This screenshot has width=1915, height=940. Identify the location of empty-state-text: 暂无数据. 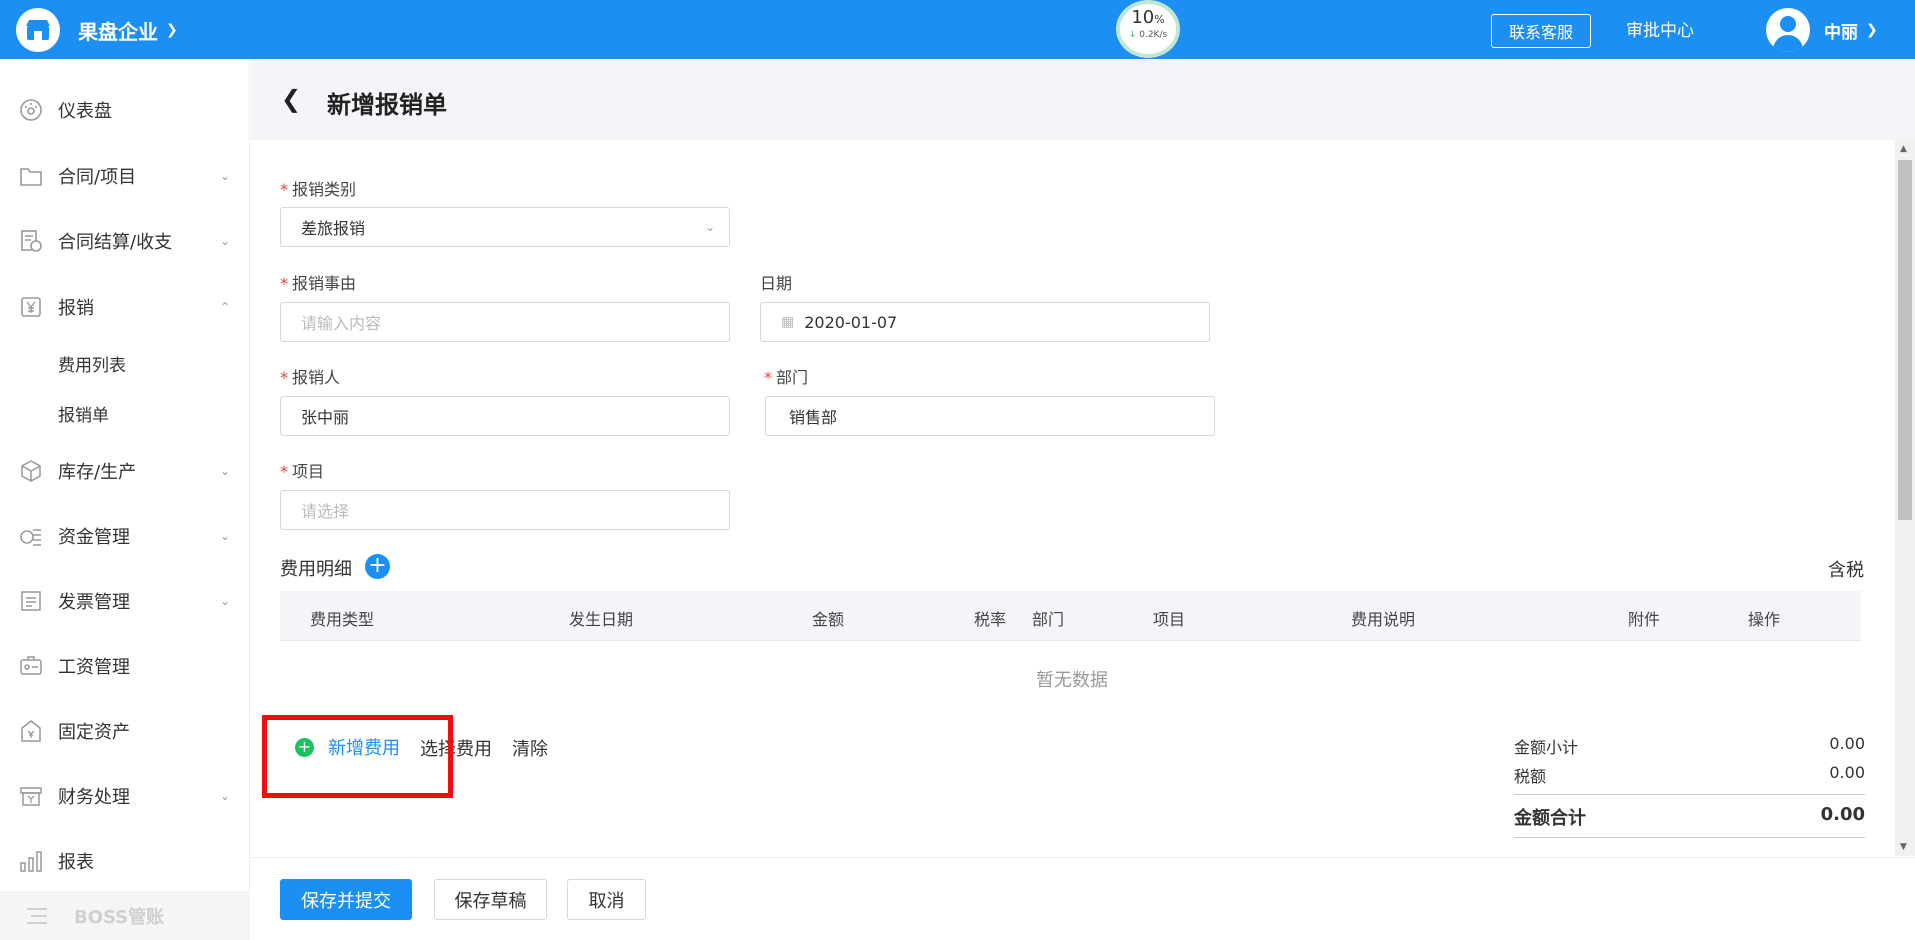
(1072, 680).